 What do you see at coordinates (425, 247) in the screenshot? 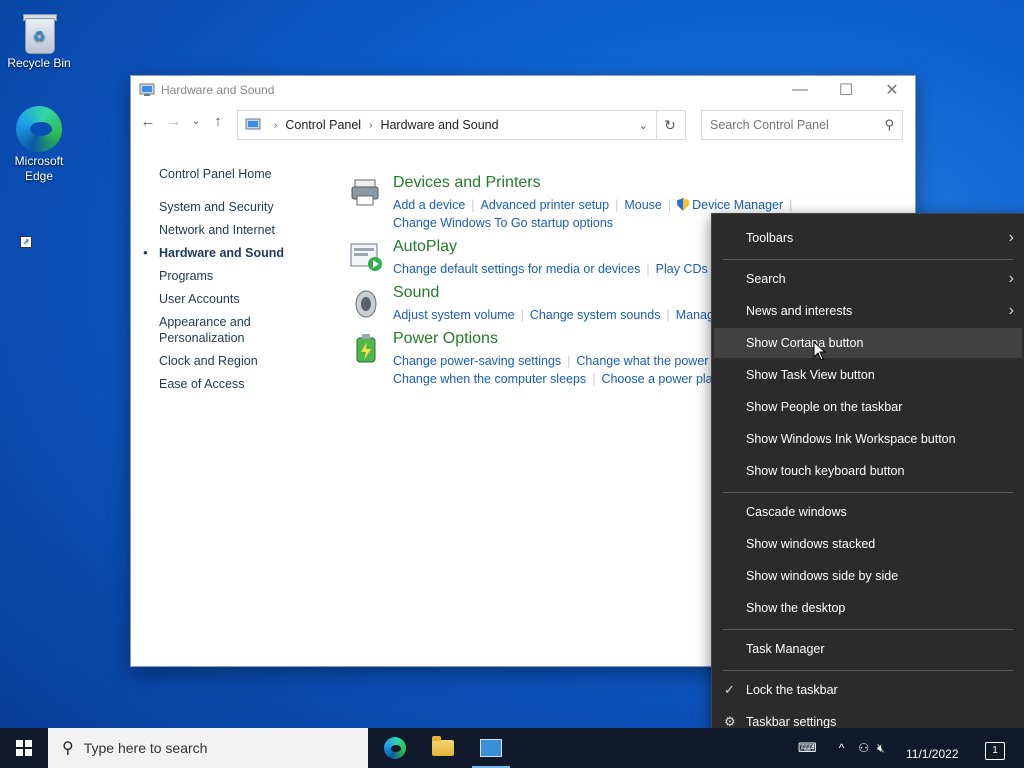
I see `category-title: AutoPlay` at bounding box center [425, 247].